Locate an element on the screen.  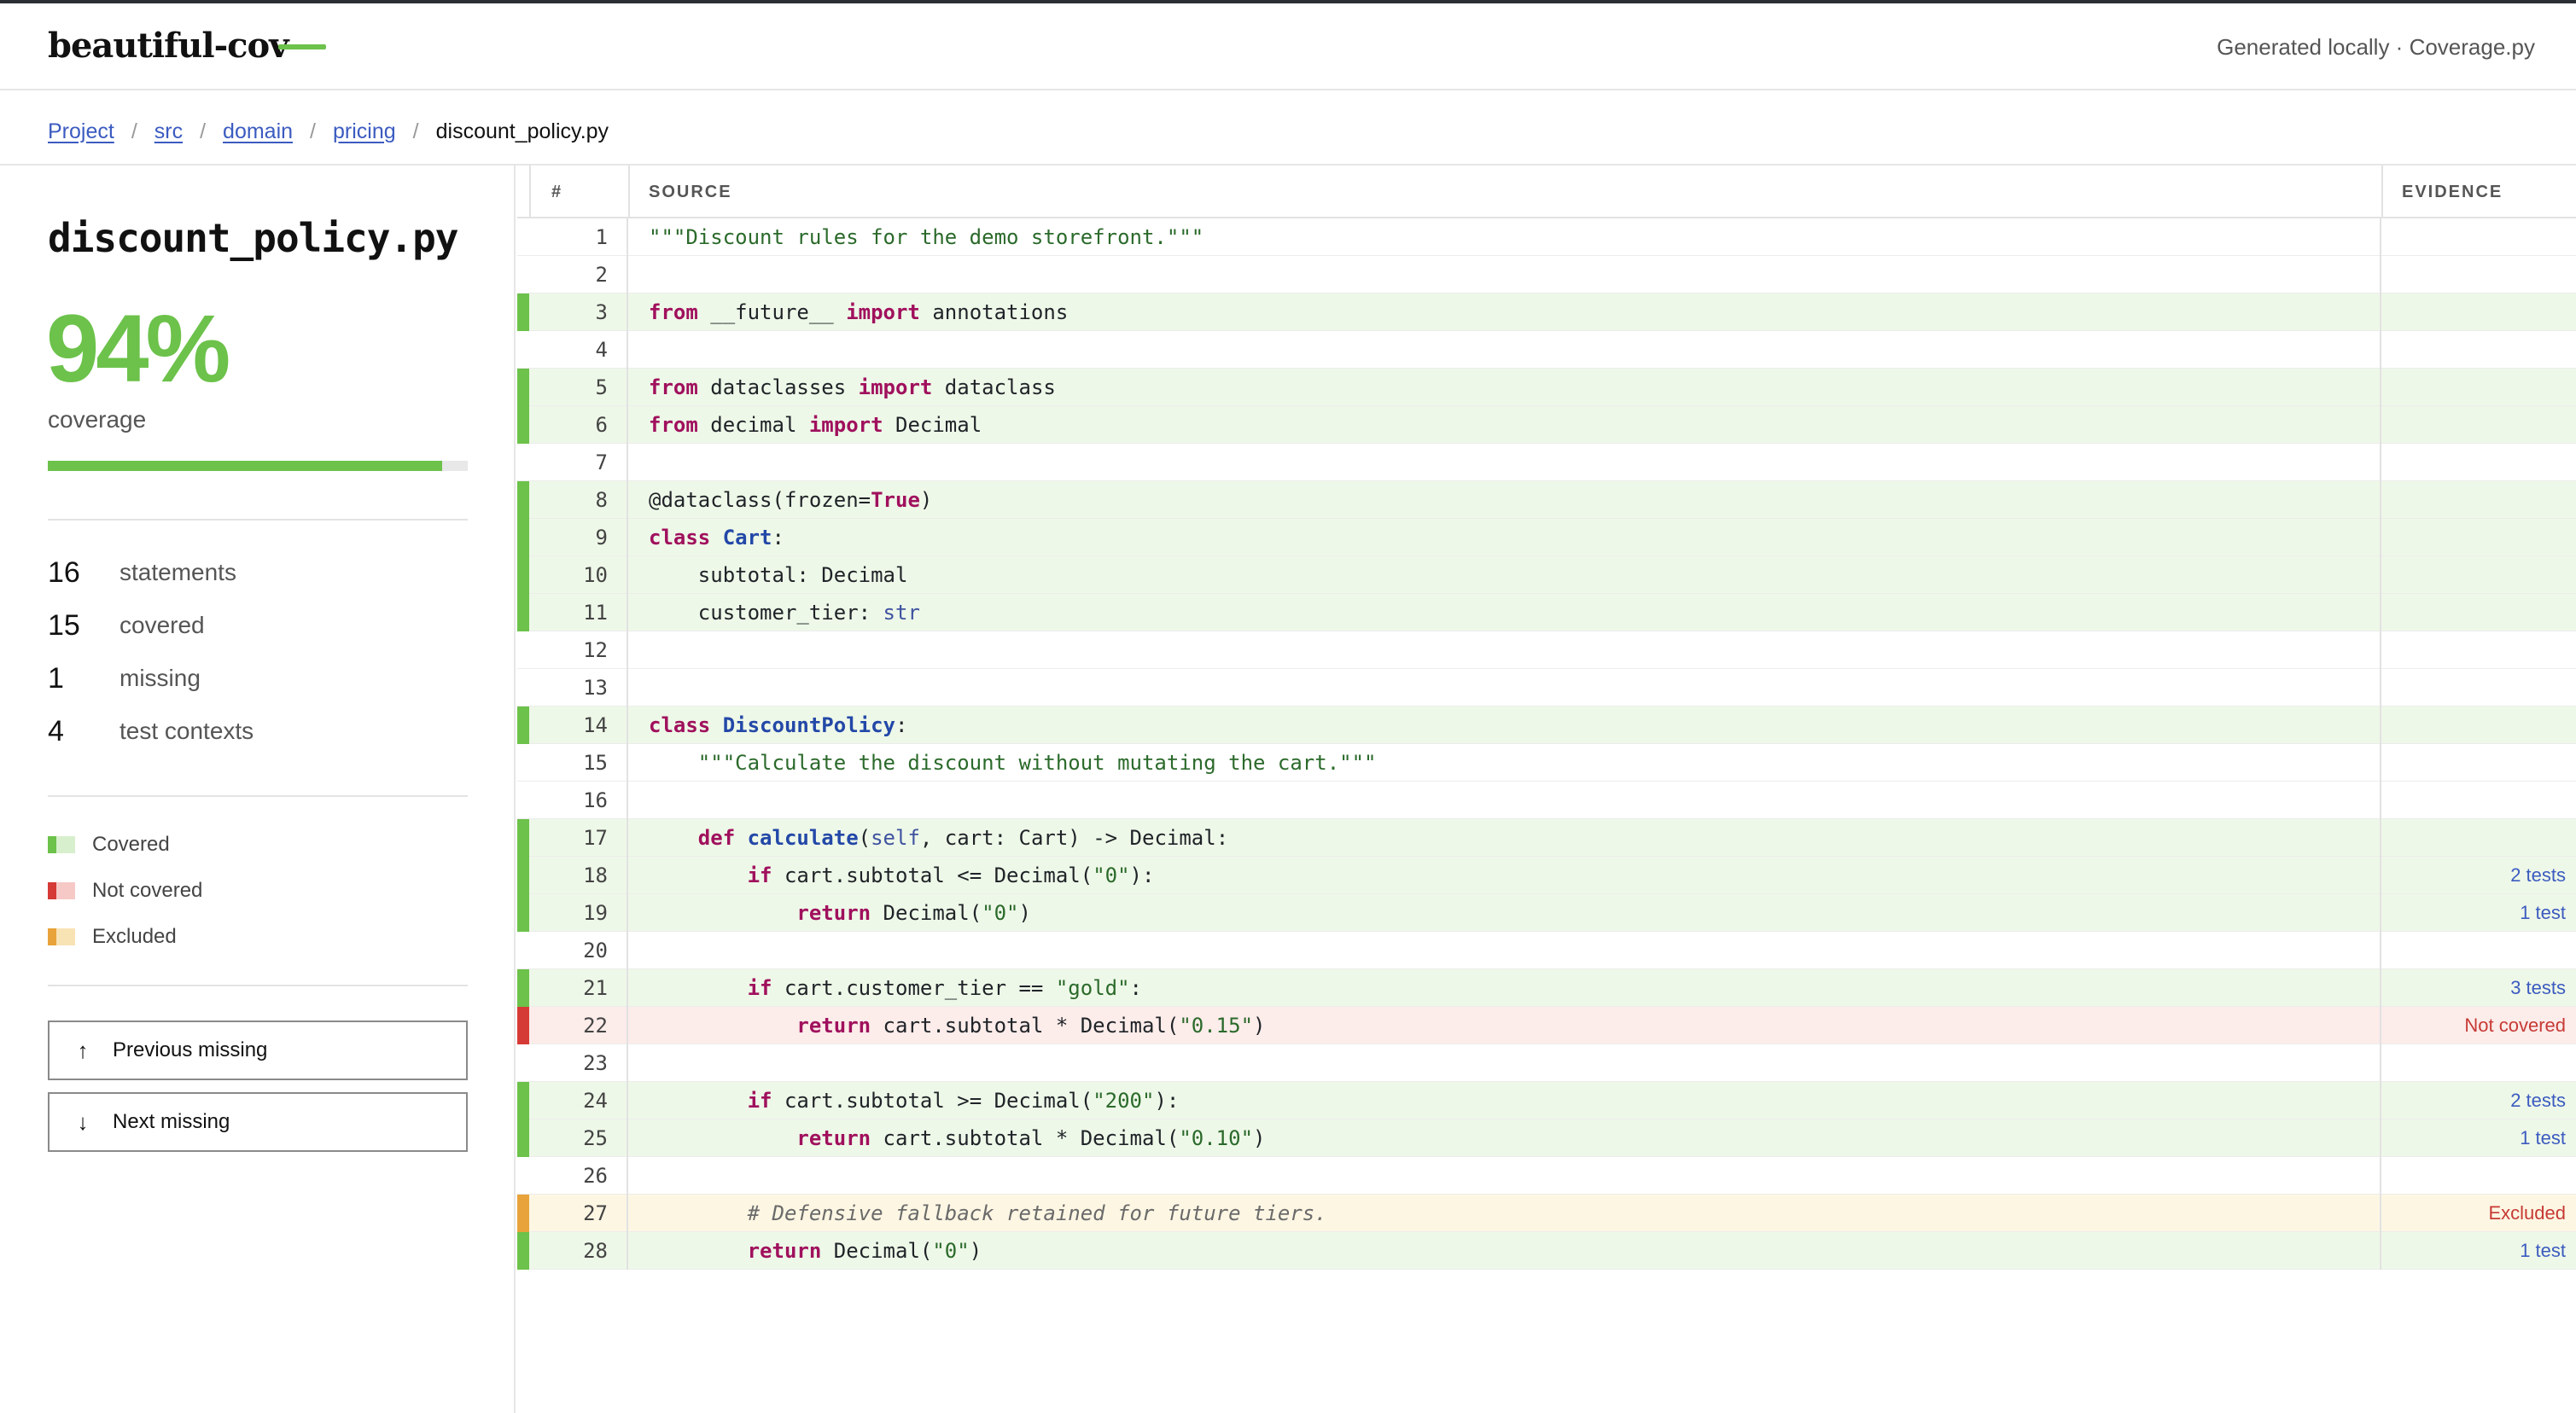
breadcrumb-src: src is located at coordinates (168, 131).